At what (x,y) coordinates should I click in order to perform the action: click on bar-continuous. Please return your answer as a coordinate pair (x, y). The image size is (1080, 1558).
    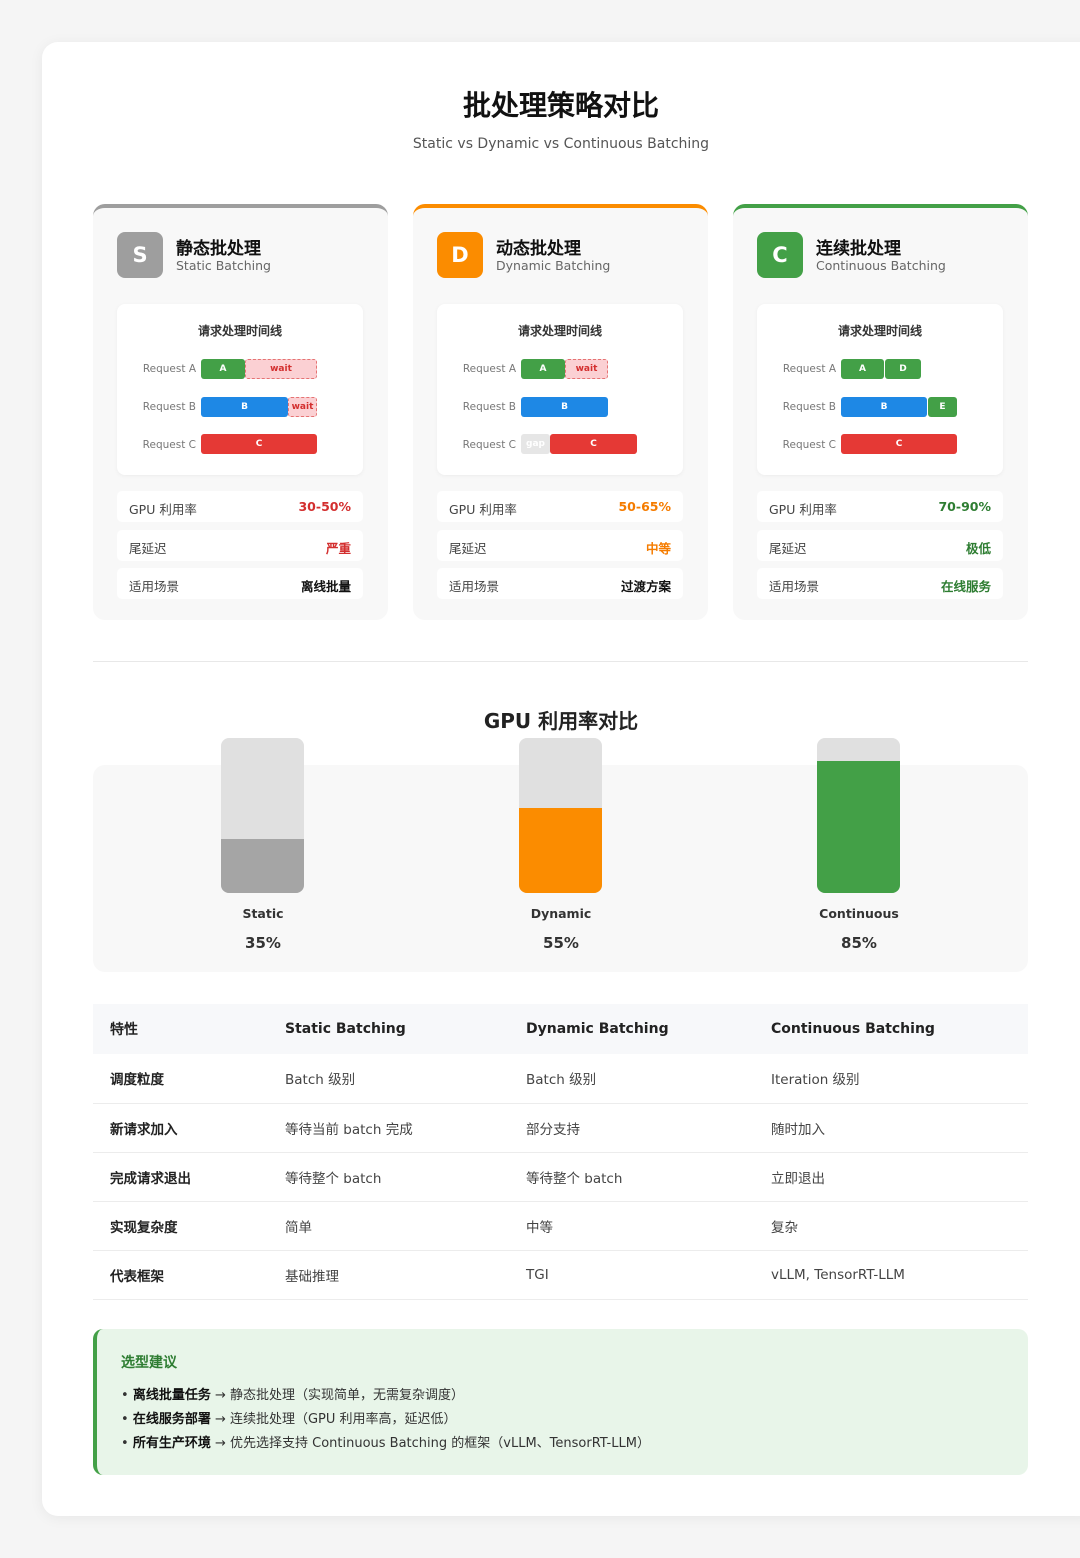
    Looking at the image, I should click on (858, 815).